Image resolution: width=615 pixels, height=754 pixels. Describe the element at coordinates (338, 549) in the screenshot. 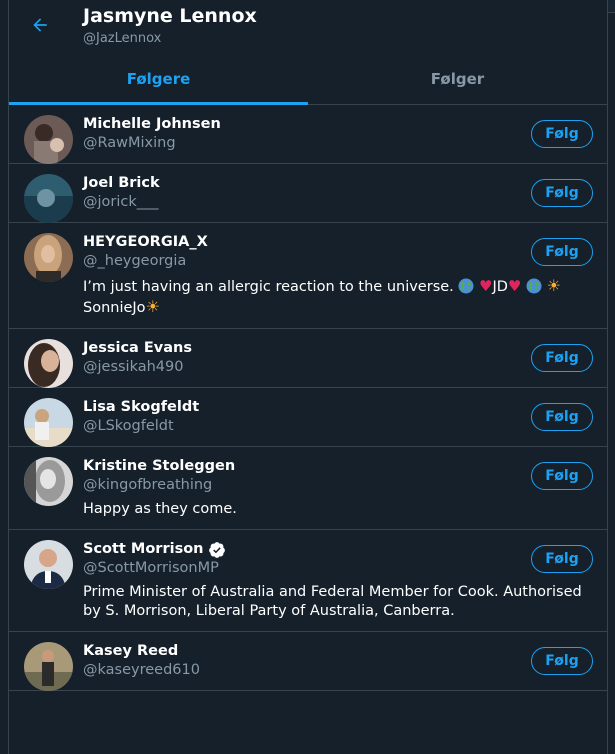

I see `user-name: Scott Morrison` at that location.